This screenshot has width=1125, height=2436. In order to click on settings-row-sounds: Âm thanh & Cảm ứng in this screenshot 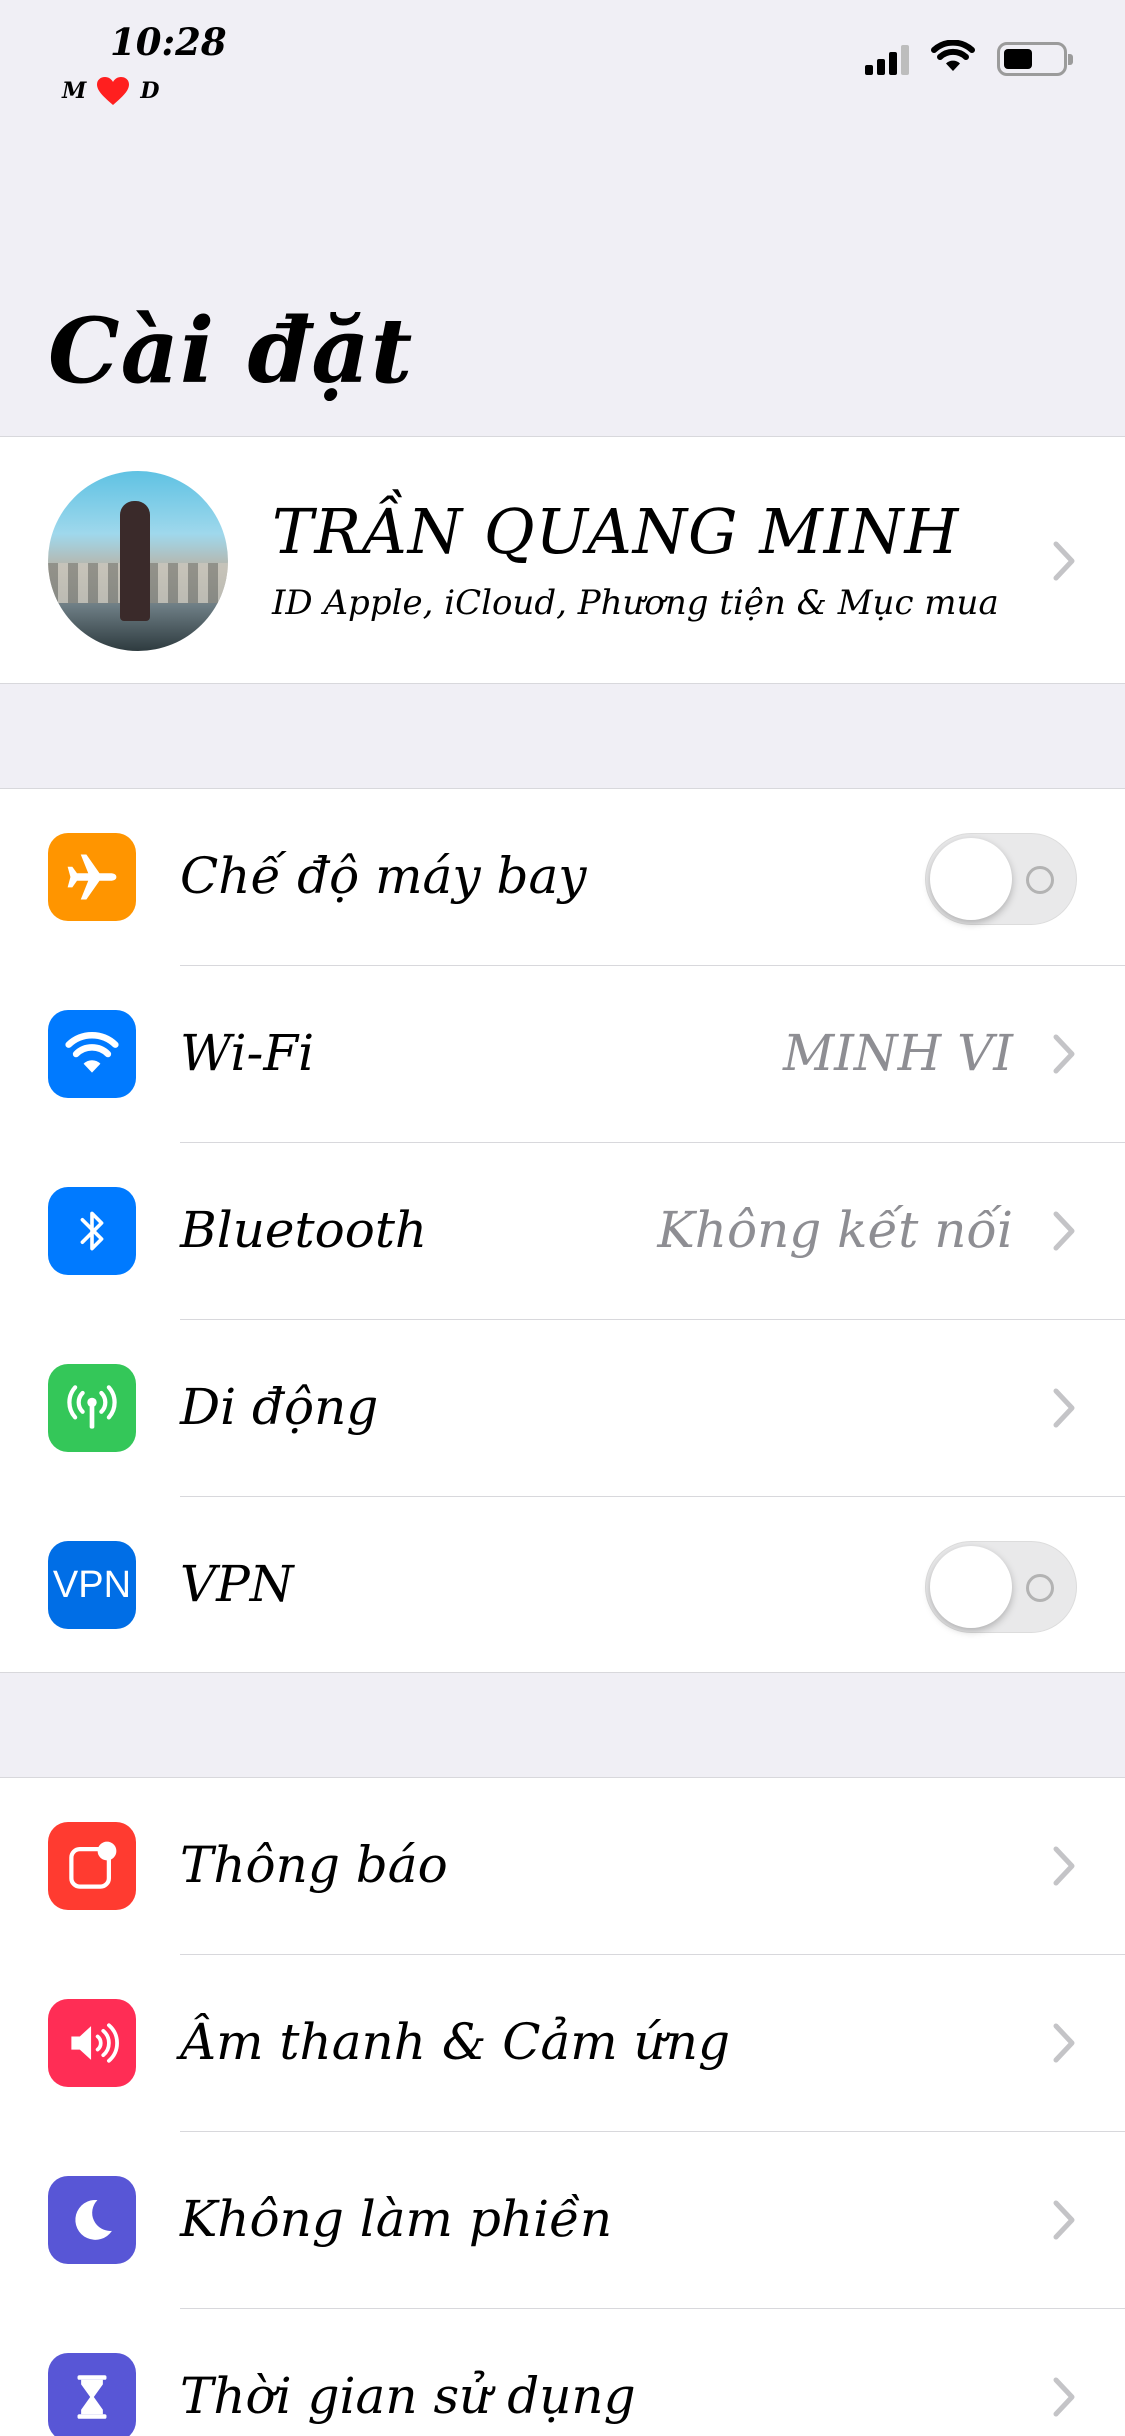, I will do `click(562, 2043)`.